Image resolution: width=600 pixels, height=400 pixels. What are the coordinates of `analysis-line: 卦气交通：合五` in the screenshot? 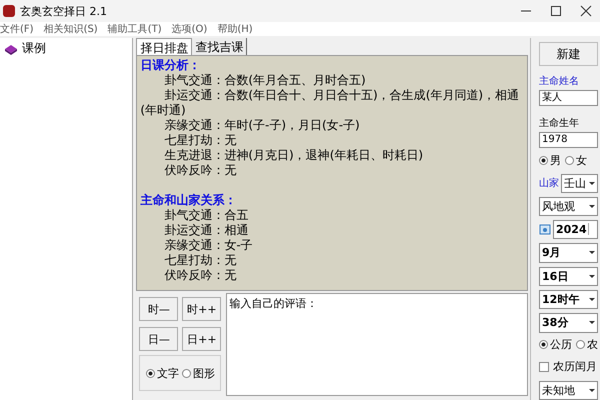 It's located at (206, 215).